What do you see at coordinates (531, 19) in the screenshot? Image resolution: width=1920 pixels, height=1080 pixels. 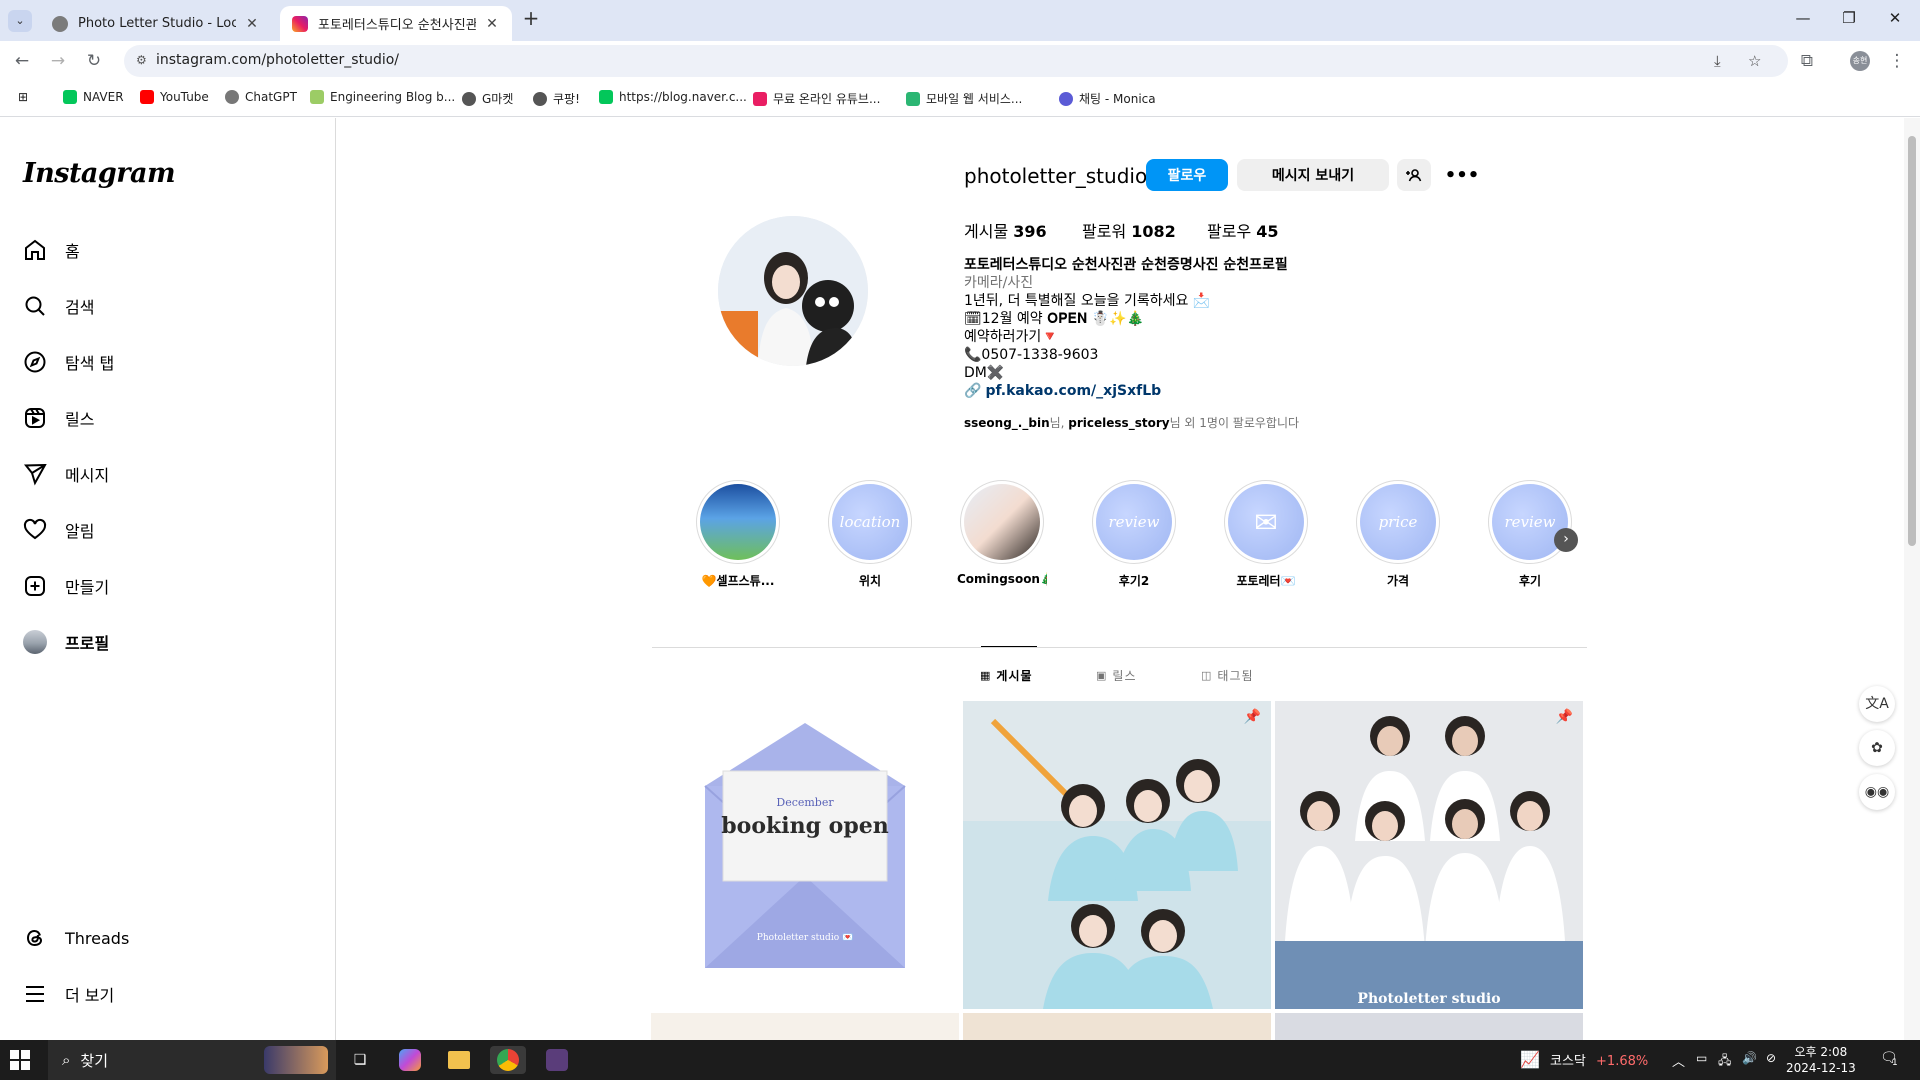 I see `new-tab-button: +` at bounding box center [531, 19].